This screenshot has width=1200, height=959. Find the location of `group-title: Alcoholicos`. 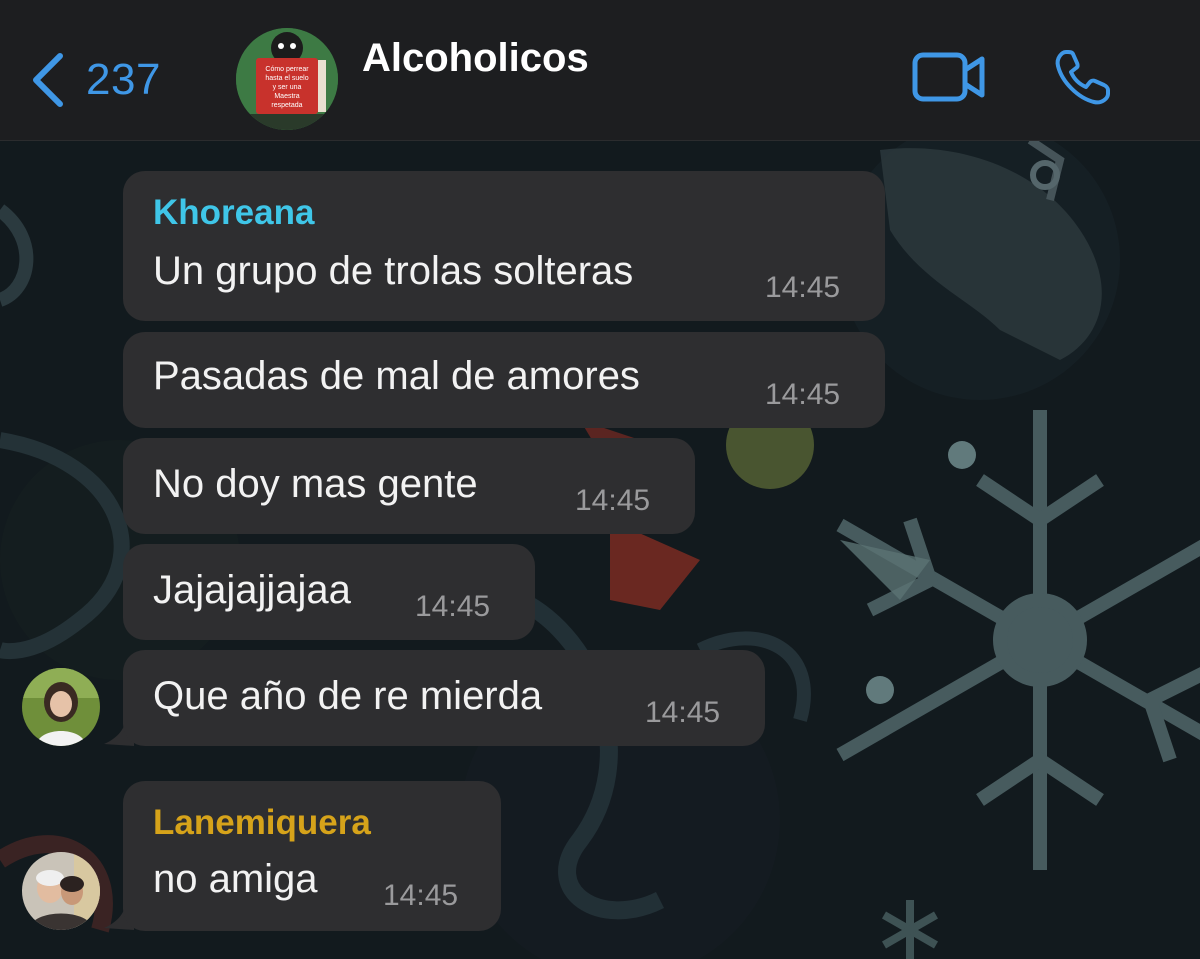

group-title: Alcoholicos is located at coordinates (475, 58).